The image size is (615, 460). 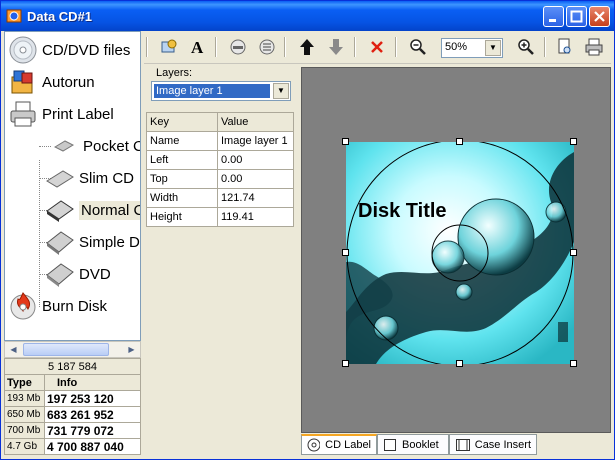 I want to click on nav-label: Burn Disk, so click(x=75, y=306).